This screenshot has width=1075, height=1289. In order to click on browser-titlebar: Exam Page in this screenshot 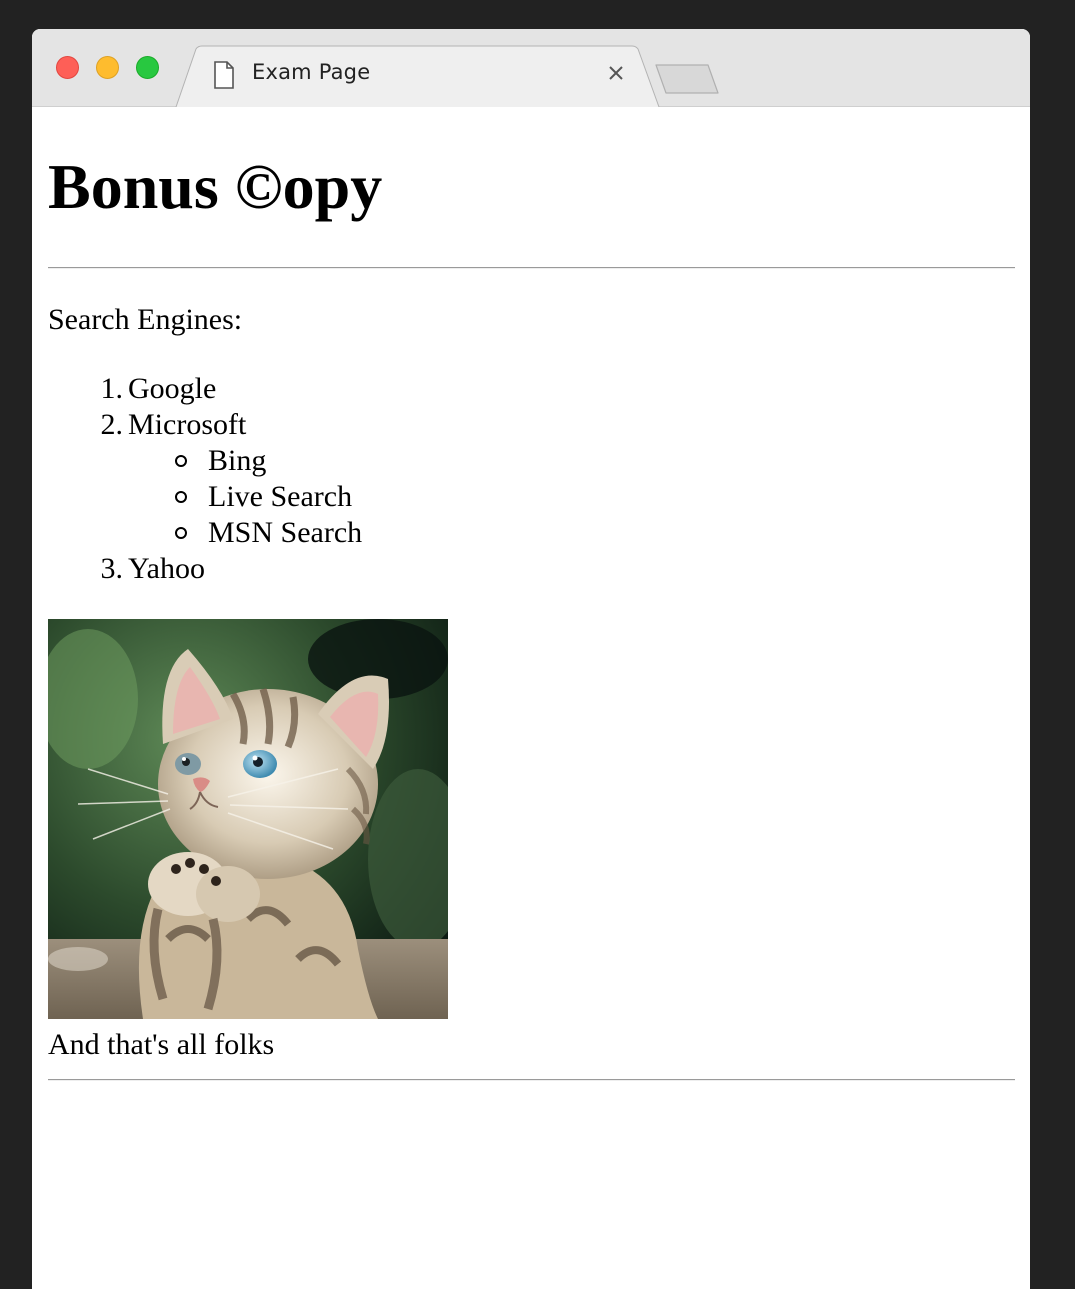, I will do `click(531, 68)`.